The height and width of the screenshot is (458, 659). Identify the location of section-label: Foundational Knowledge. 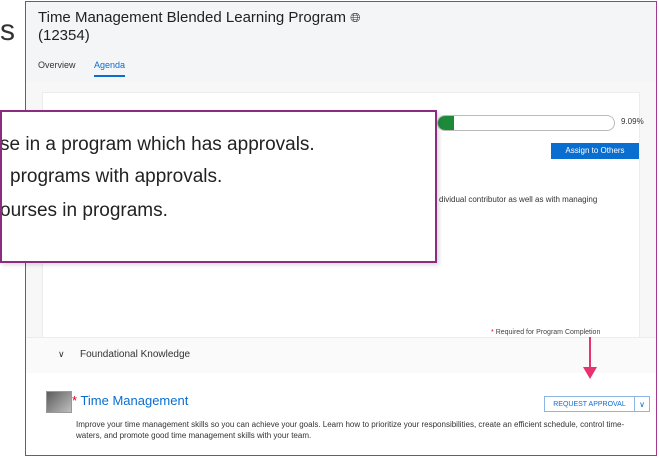
(135, 354).